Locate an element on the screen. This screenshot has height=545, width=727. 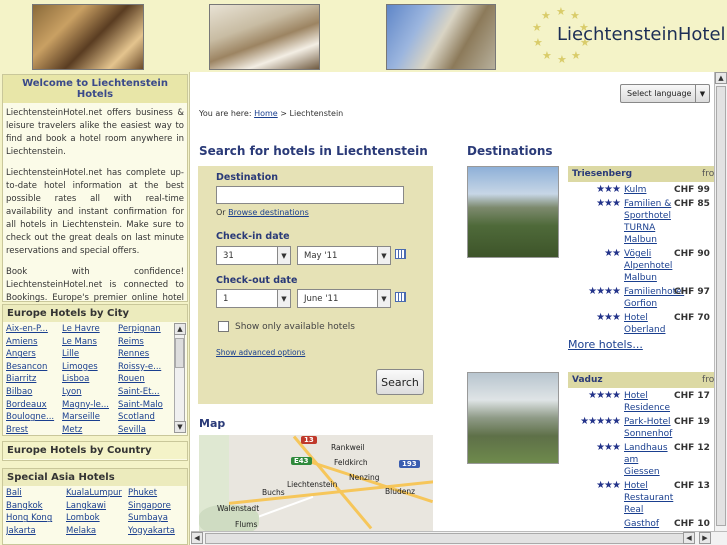
city-link: Saint-Malo is located at coordinates (146, 406).